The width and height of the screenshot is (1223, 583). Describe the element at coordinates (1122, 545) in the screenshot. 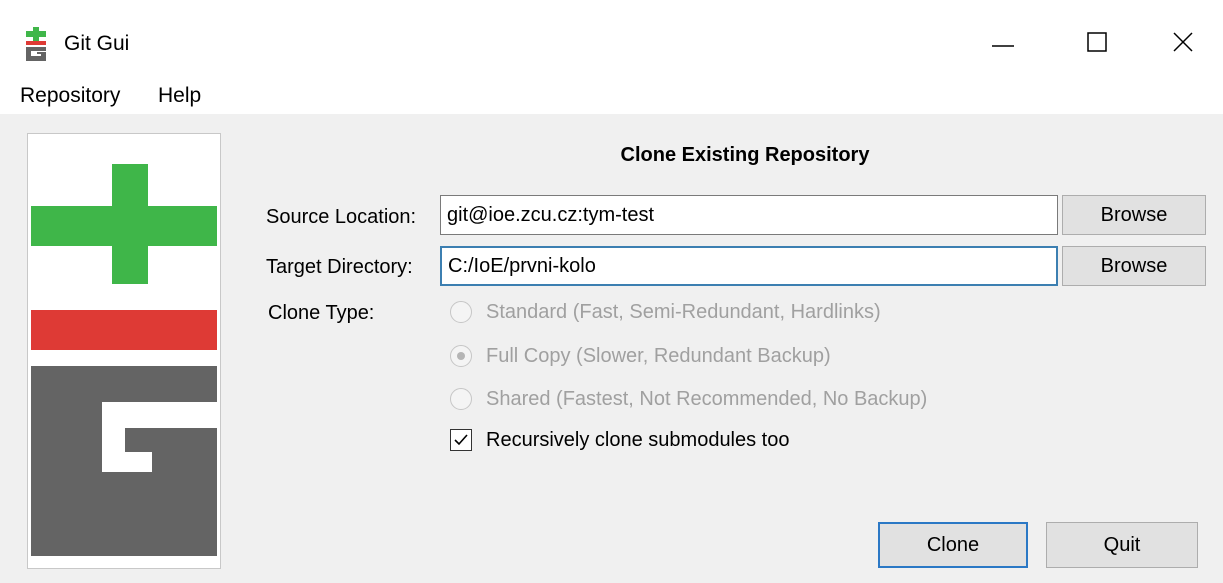

I see `quit-button: Quit` at that location.